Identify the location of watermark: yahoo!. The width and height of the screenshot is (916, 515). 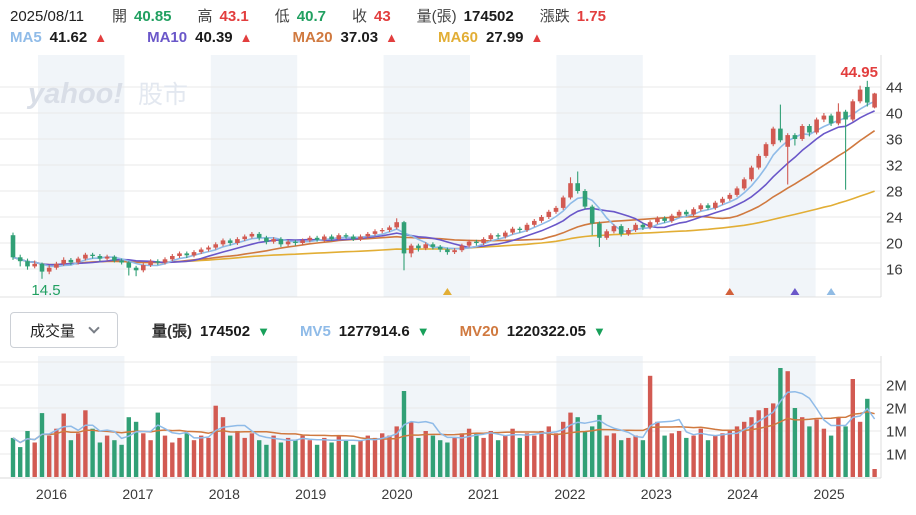
(74, 94).